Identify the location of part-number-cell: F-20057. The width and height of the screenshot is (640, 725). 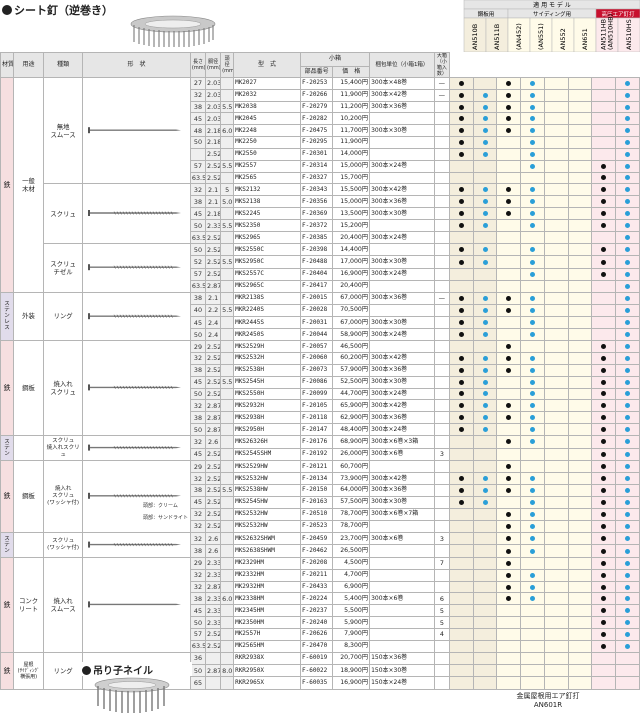
(316, 347).